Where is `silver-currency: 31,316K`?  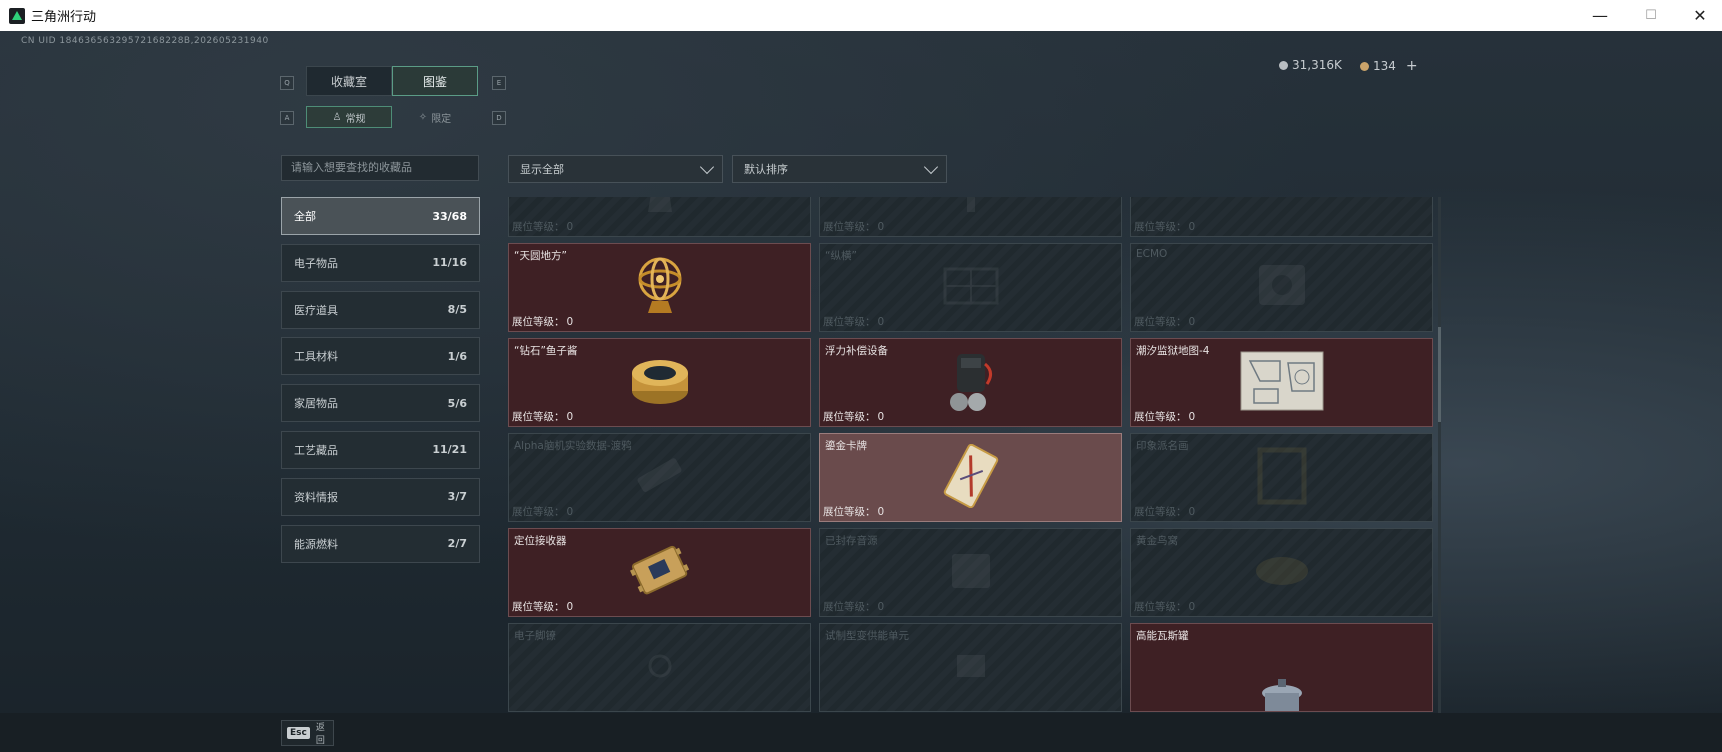
silver-currency: 31,316K is located at coordinates (1310, 65).